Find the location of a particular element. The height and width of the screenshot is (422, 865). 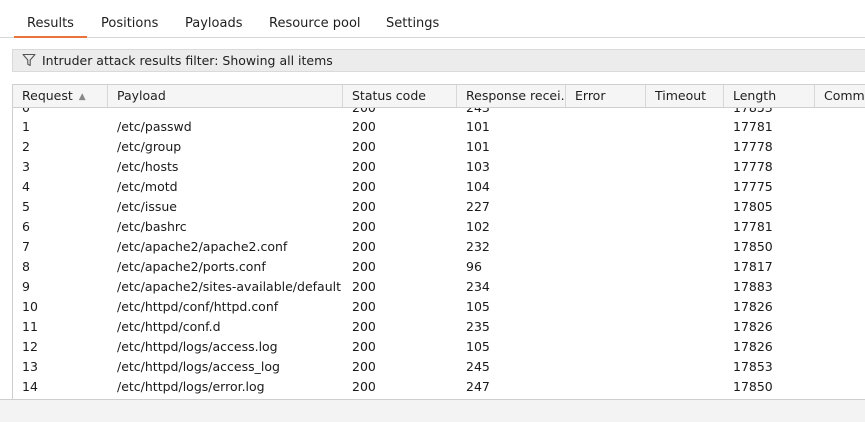

column-header-request: Request ▲ is located at coordinates (60, 96).